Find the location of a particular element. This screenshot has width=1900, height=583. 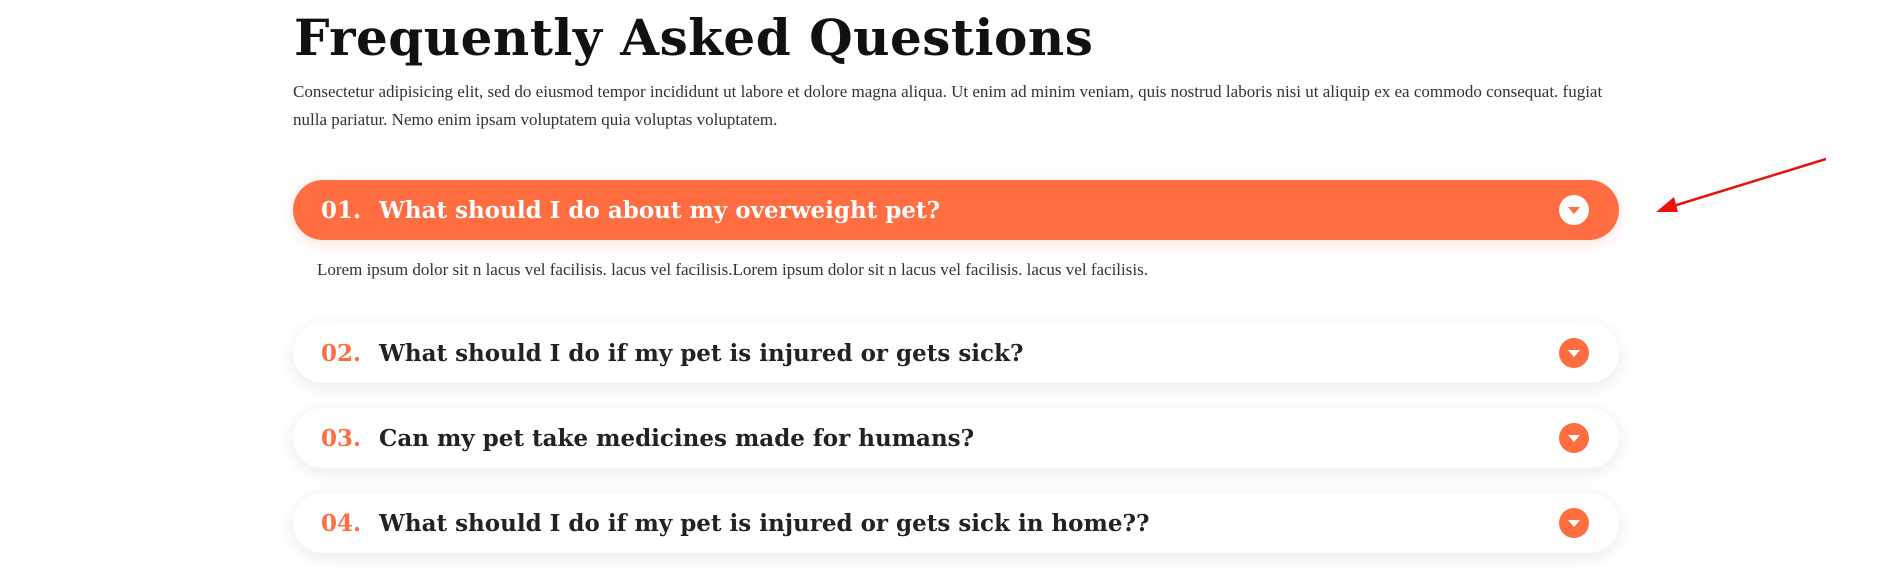

faq-item-number: 02. is located at coordinates (341, 353).